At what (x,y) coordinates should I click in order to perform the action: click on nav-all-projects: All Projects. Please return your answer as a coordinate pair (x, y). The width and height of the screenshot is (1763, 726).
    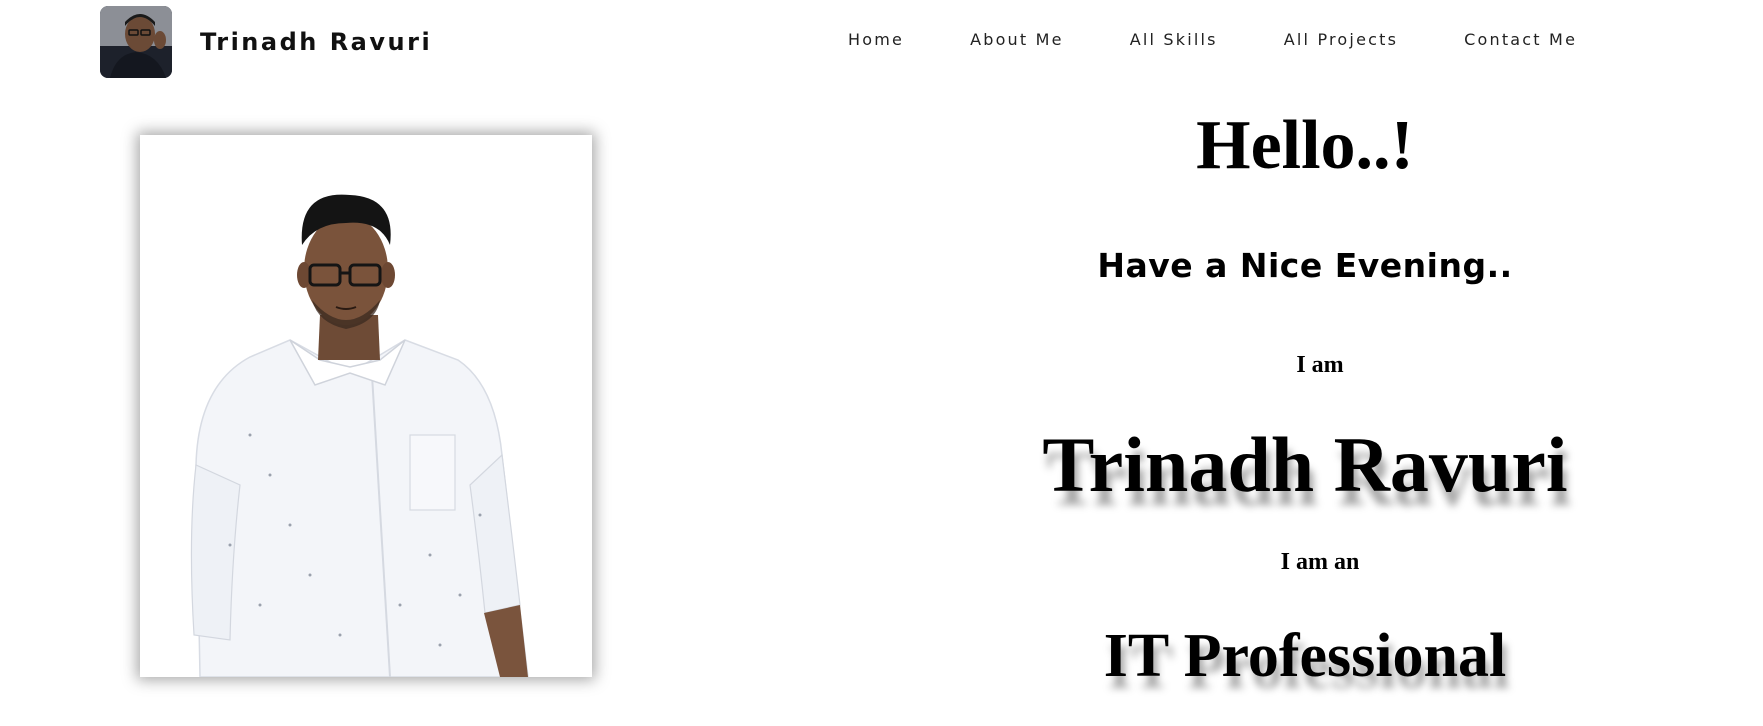
    Looking at the image, I should click on (1341, 40).